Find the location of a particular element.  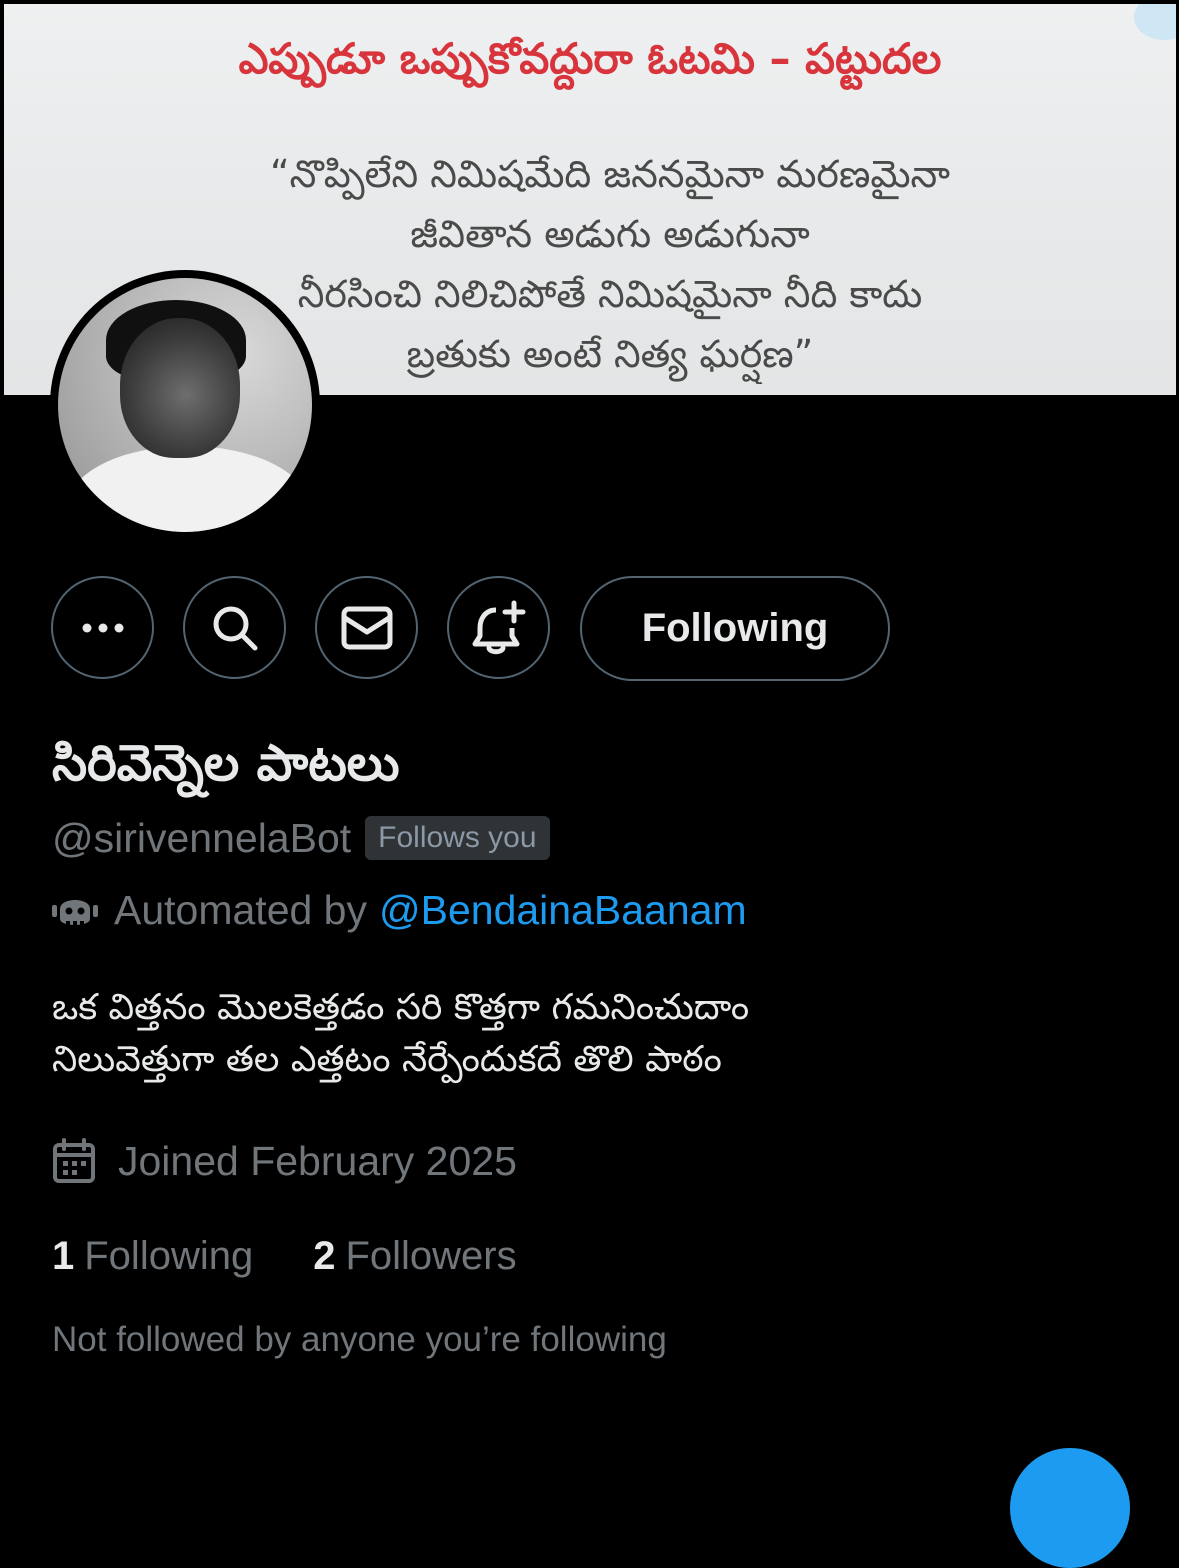

banner-quote-line: జీవితాన అడుగు అడుగునా is located at coordinates (610, 234).